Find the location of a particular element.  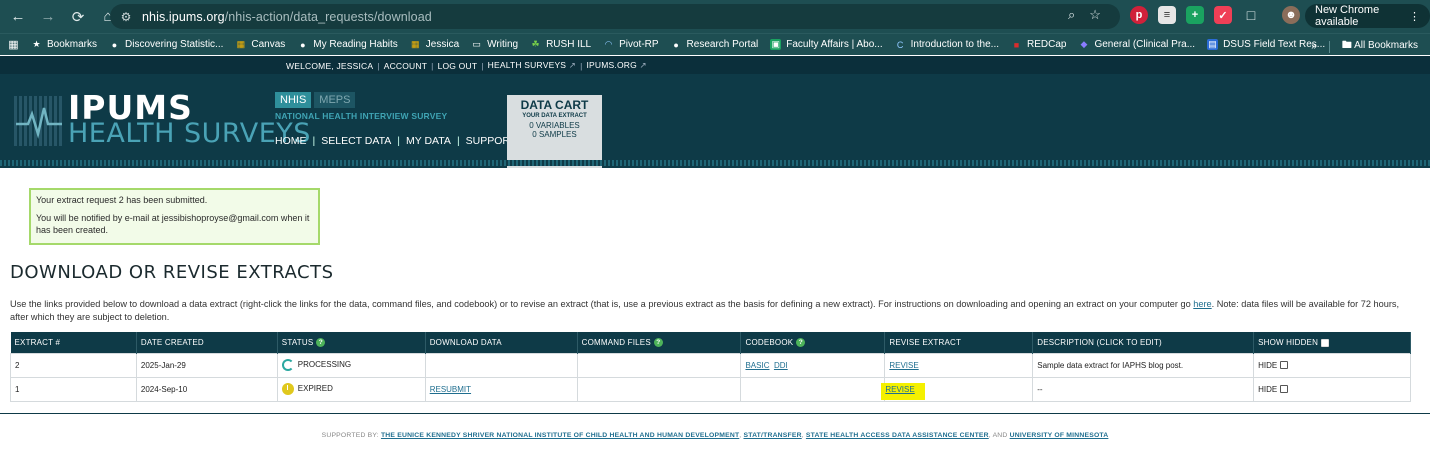

bookmark-label: Writing is located at coordinates (503, 44).